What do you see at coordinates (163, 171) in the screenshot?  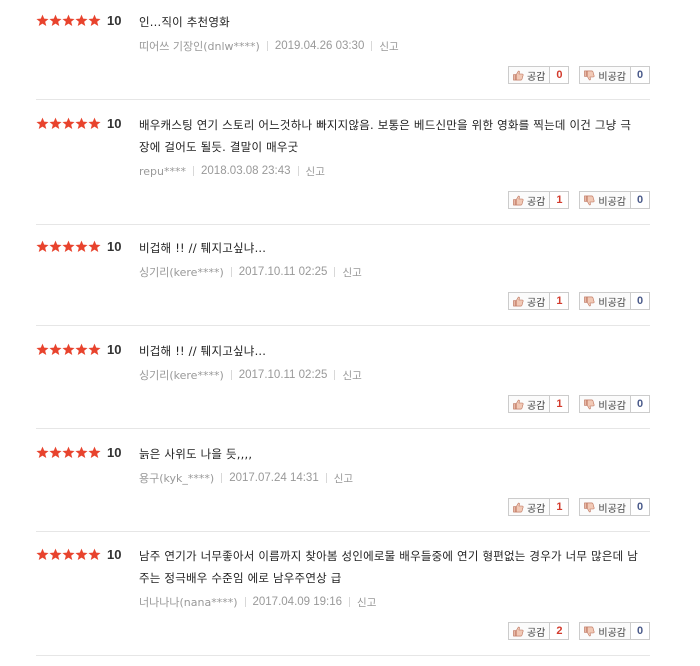 I see `review-author: repu****` at bounding box center [163, 171].